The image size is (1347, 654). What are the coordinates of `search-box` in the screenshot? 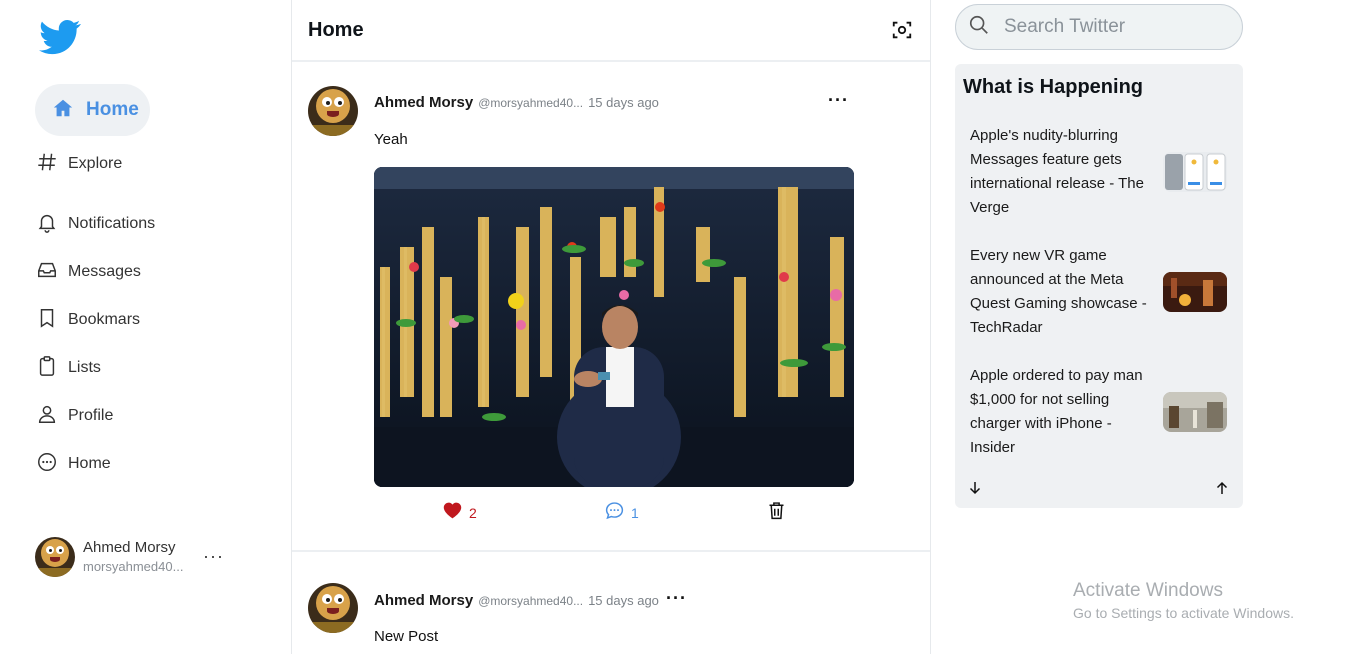 It's located at (1099, 27).